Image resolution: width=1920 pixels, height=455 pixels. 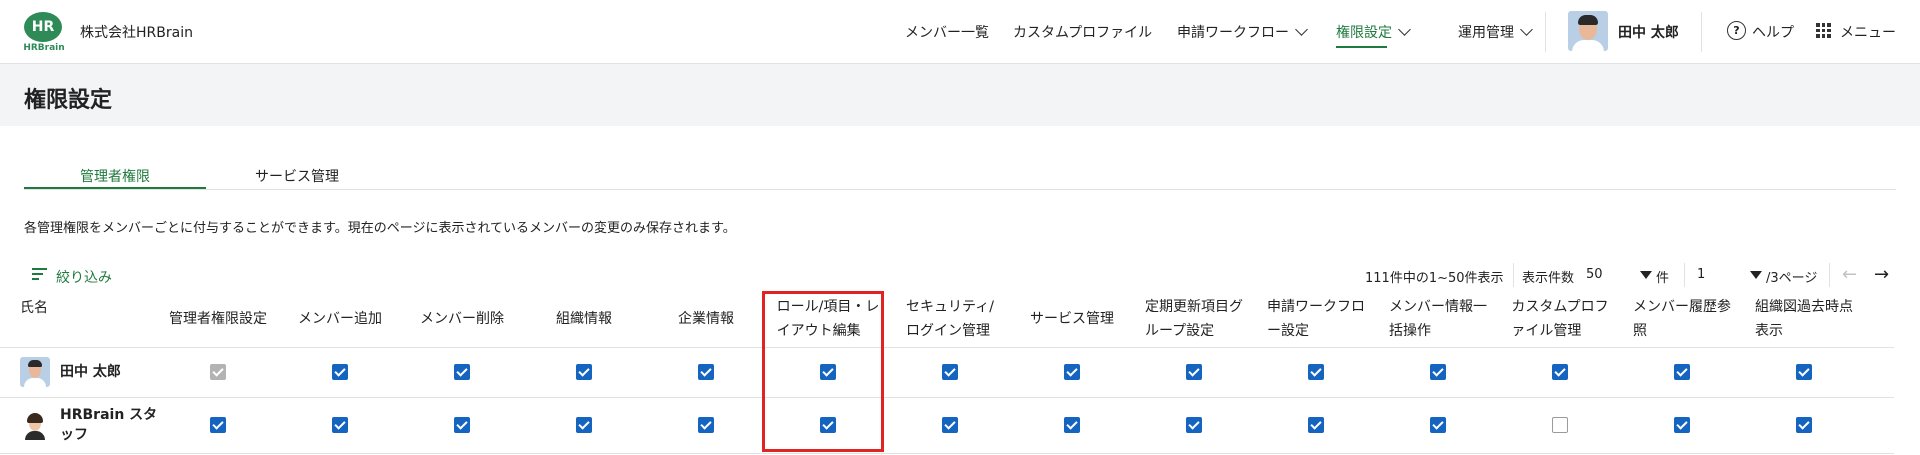 What do you see at coordinates (1640, 331) in the screenshot?
I see `column-header-line: 照` at bounding box center [1640, 331].